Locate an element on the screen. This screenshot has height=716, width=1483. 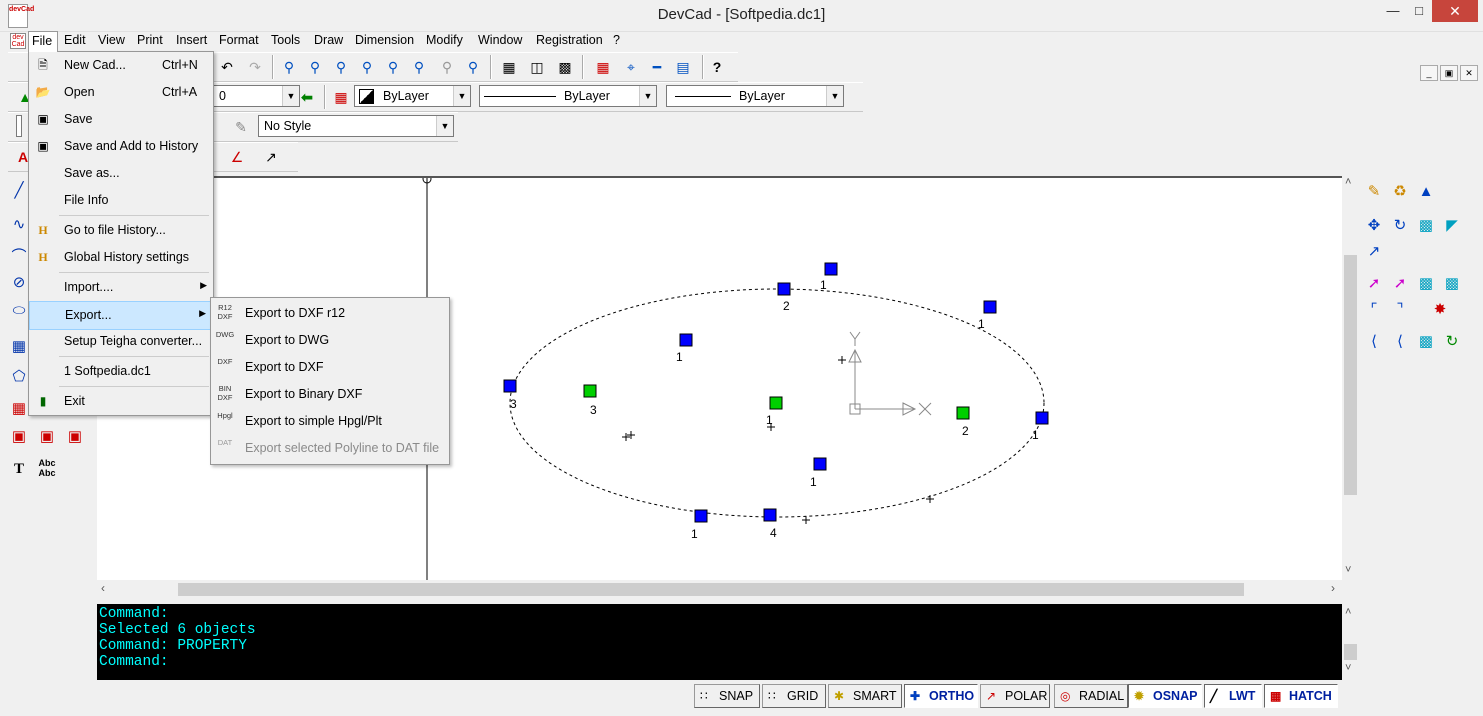
zoom-window-icon: ⚲ is located at coordinates (289, 67).